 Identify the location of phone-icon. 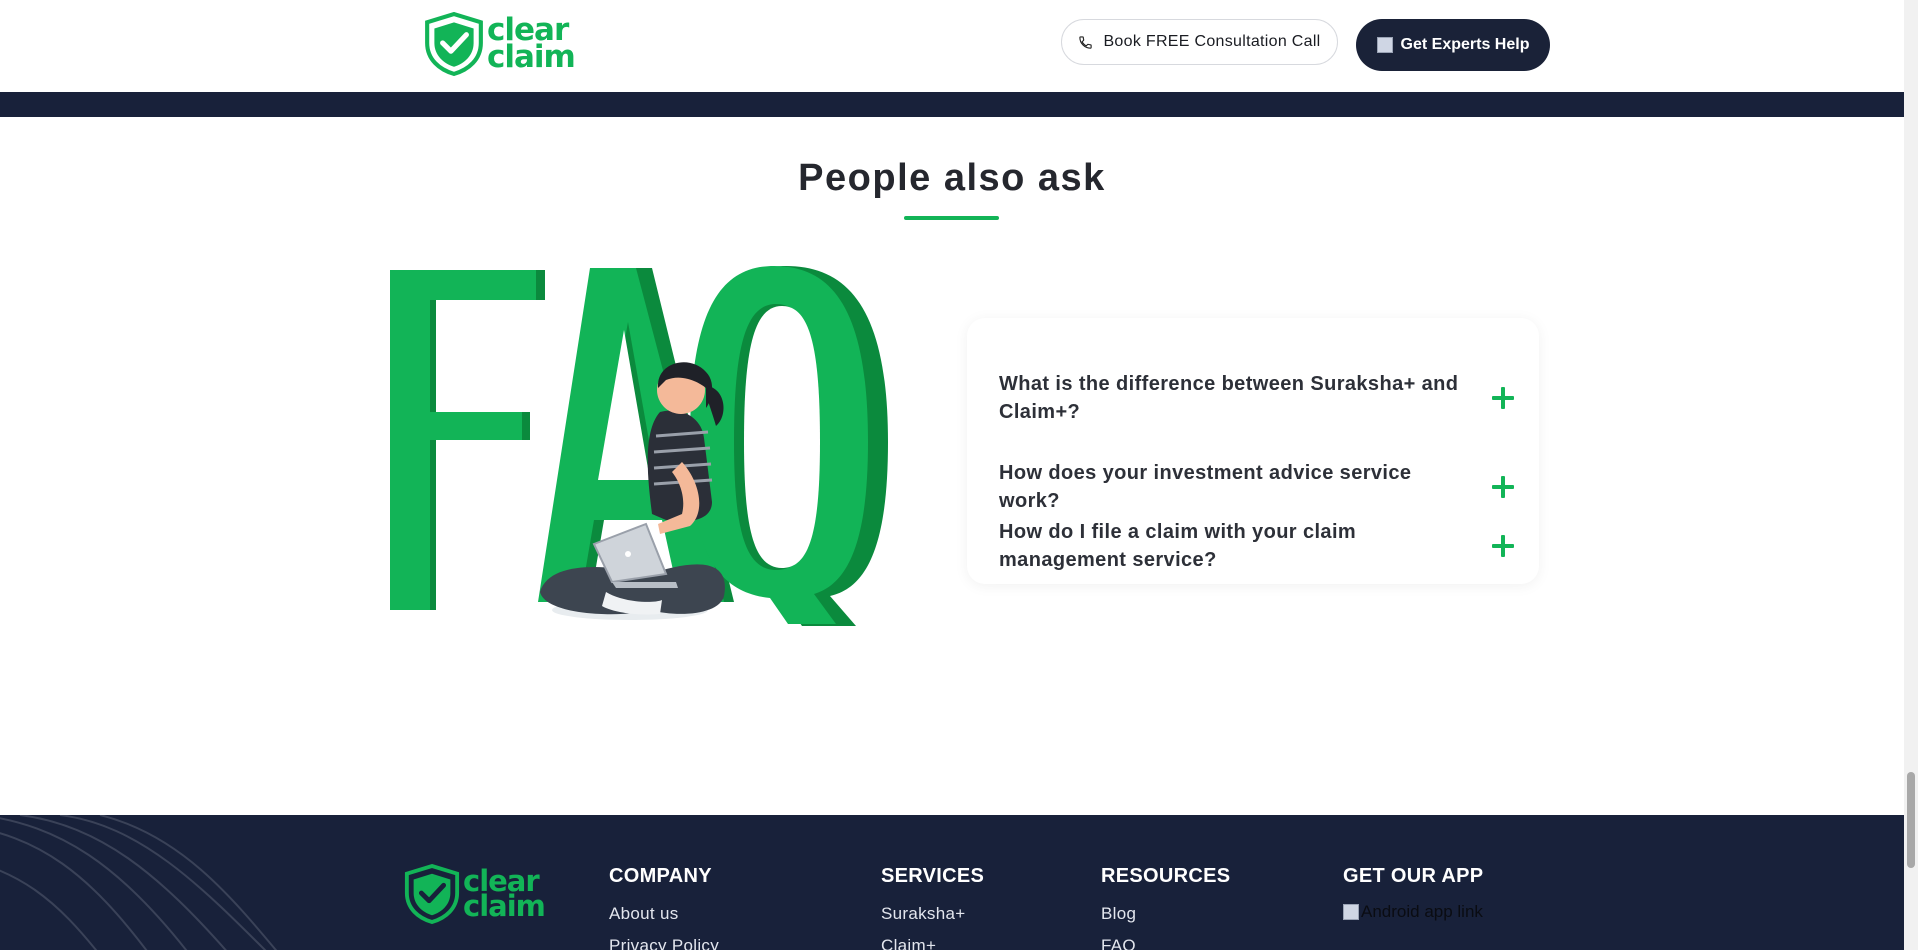
(1086, 42).